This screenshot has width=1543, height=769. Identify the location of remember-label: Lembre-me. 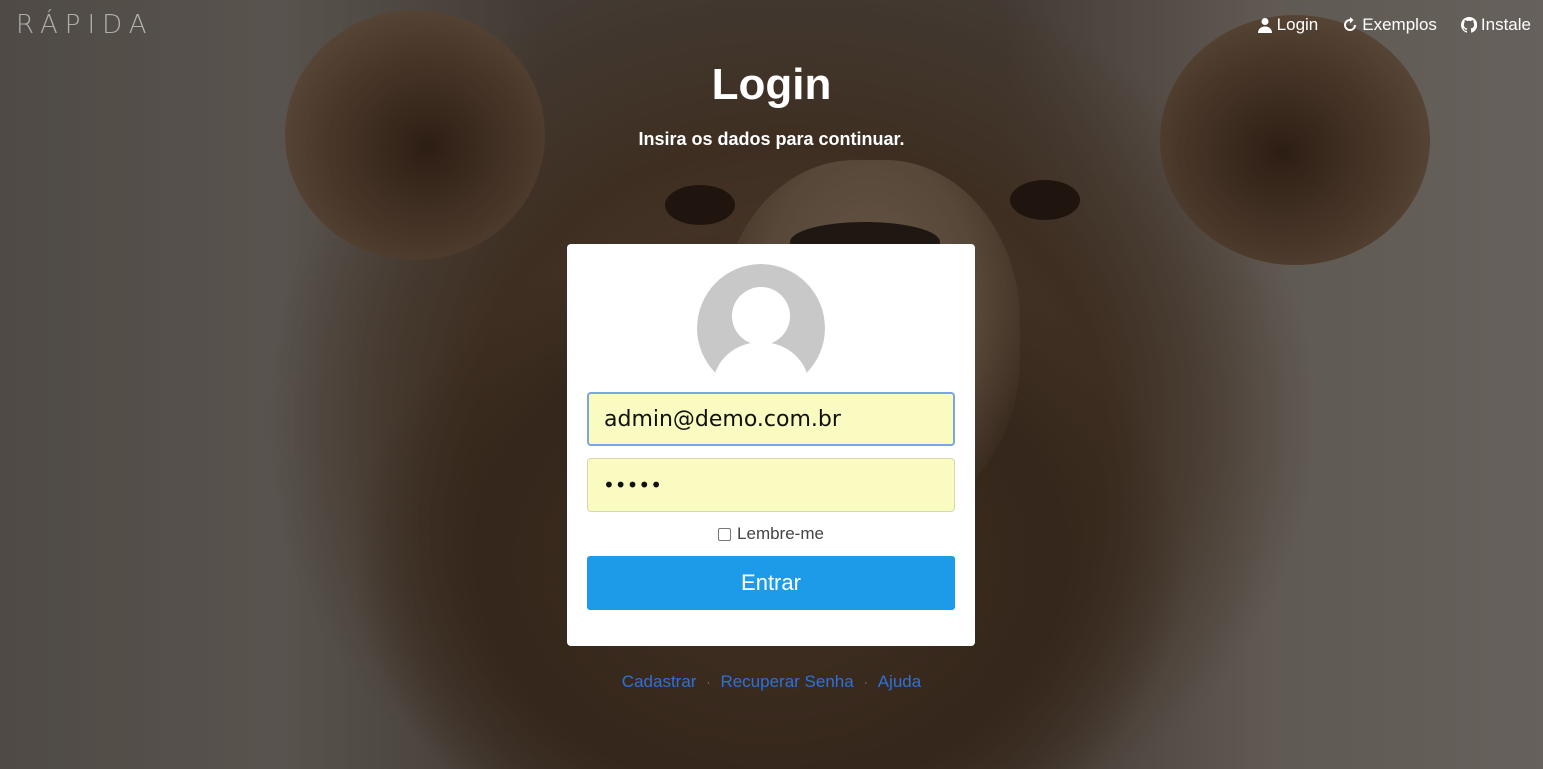
(780, 533).